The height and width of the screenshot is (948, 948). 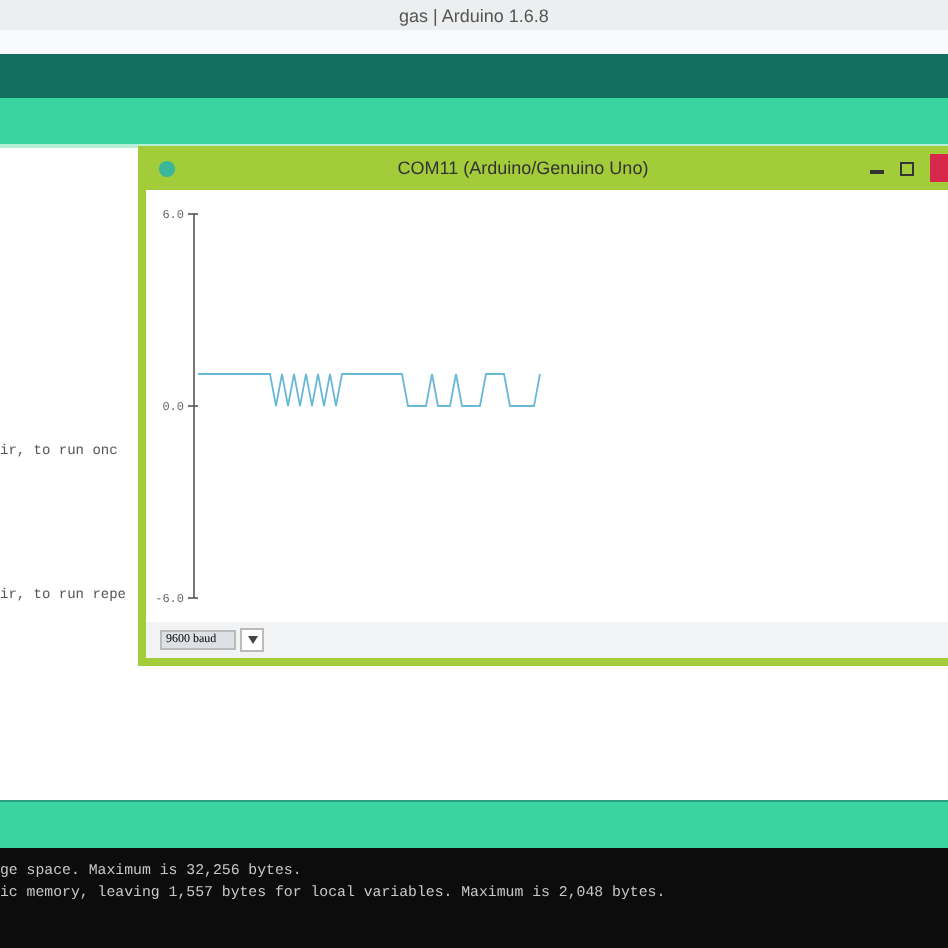 What do you see at coordinates (523, 168) in the screenshot?
I see `plotter-title: COM11 (Arduino/Genuino Uno)` at bounding box center [523, 168].